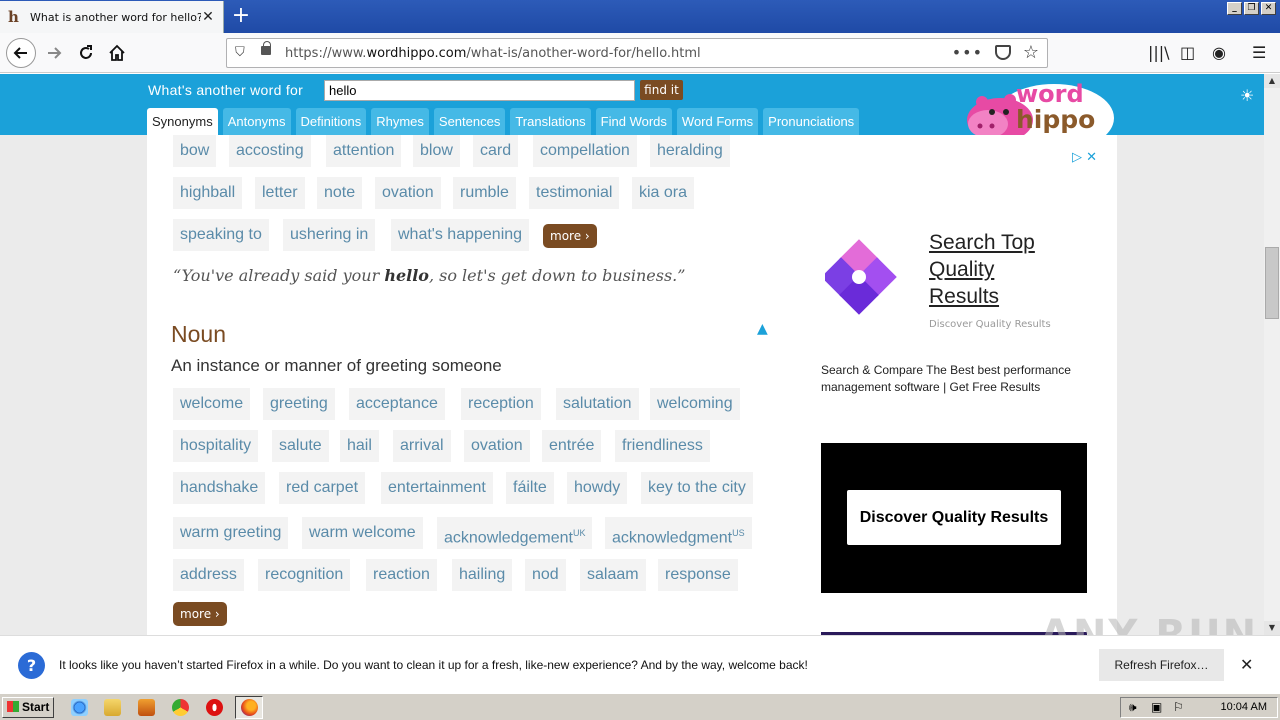  What do you see at coordinates (717, 121) in the screenshot?
I see `tab-word-forms: Word Forms` at bounding box center [717, 121].